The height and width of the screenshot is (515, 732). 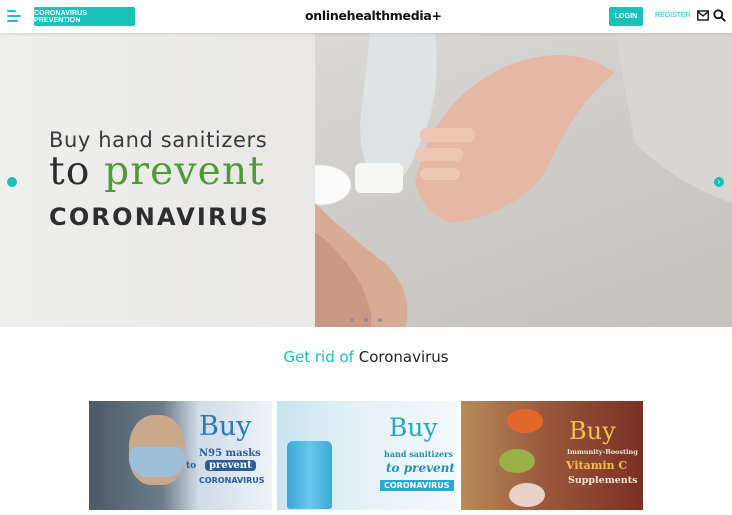 I want to click on register-link: REGISTER, so click(x=673, y=15).